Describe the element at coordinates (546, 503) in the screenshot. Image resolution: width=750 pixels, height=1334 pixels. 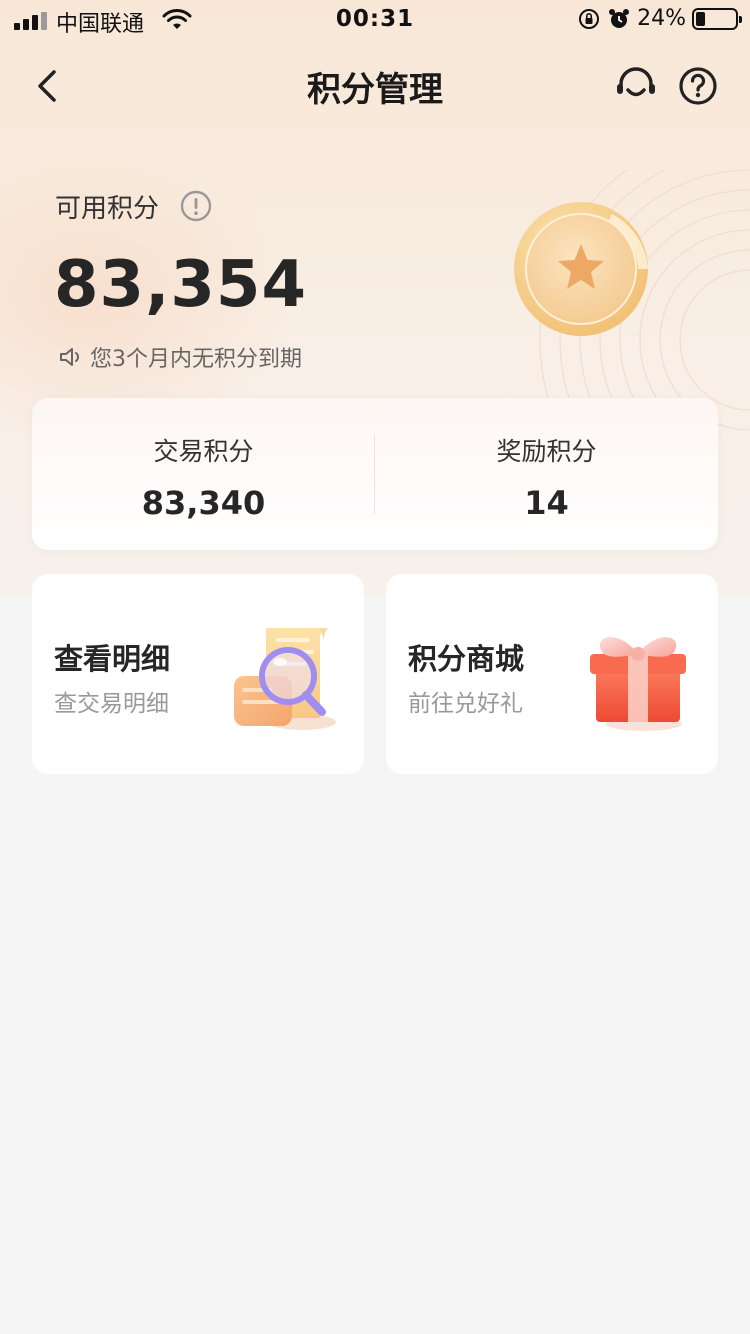
I see `reward-points-value: 14` at that location.